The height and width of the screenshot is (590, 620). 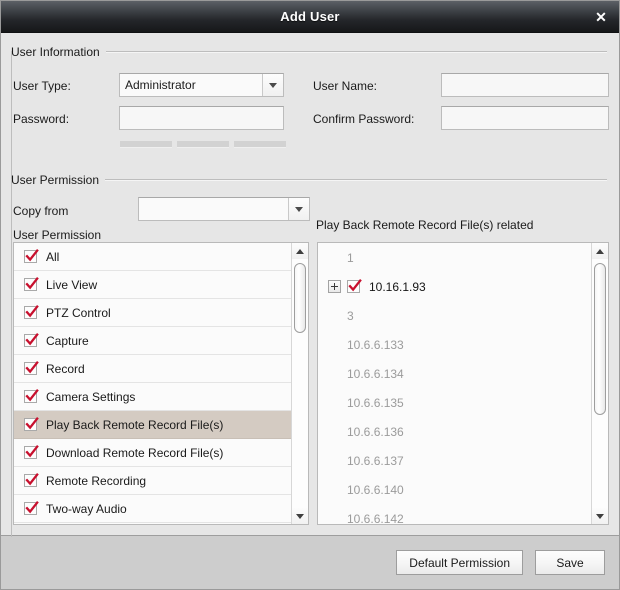 What do you see at coordinates (375, 373) in the screenshot?
I see `tree-node-label: 10.6.6.134` at bounding box center [375, 373].